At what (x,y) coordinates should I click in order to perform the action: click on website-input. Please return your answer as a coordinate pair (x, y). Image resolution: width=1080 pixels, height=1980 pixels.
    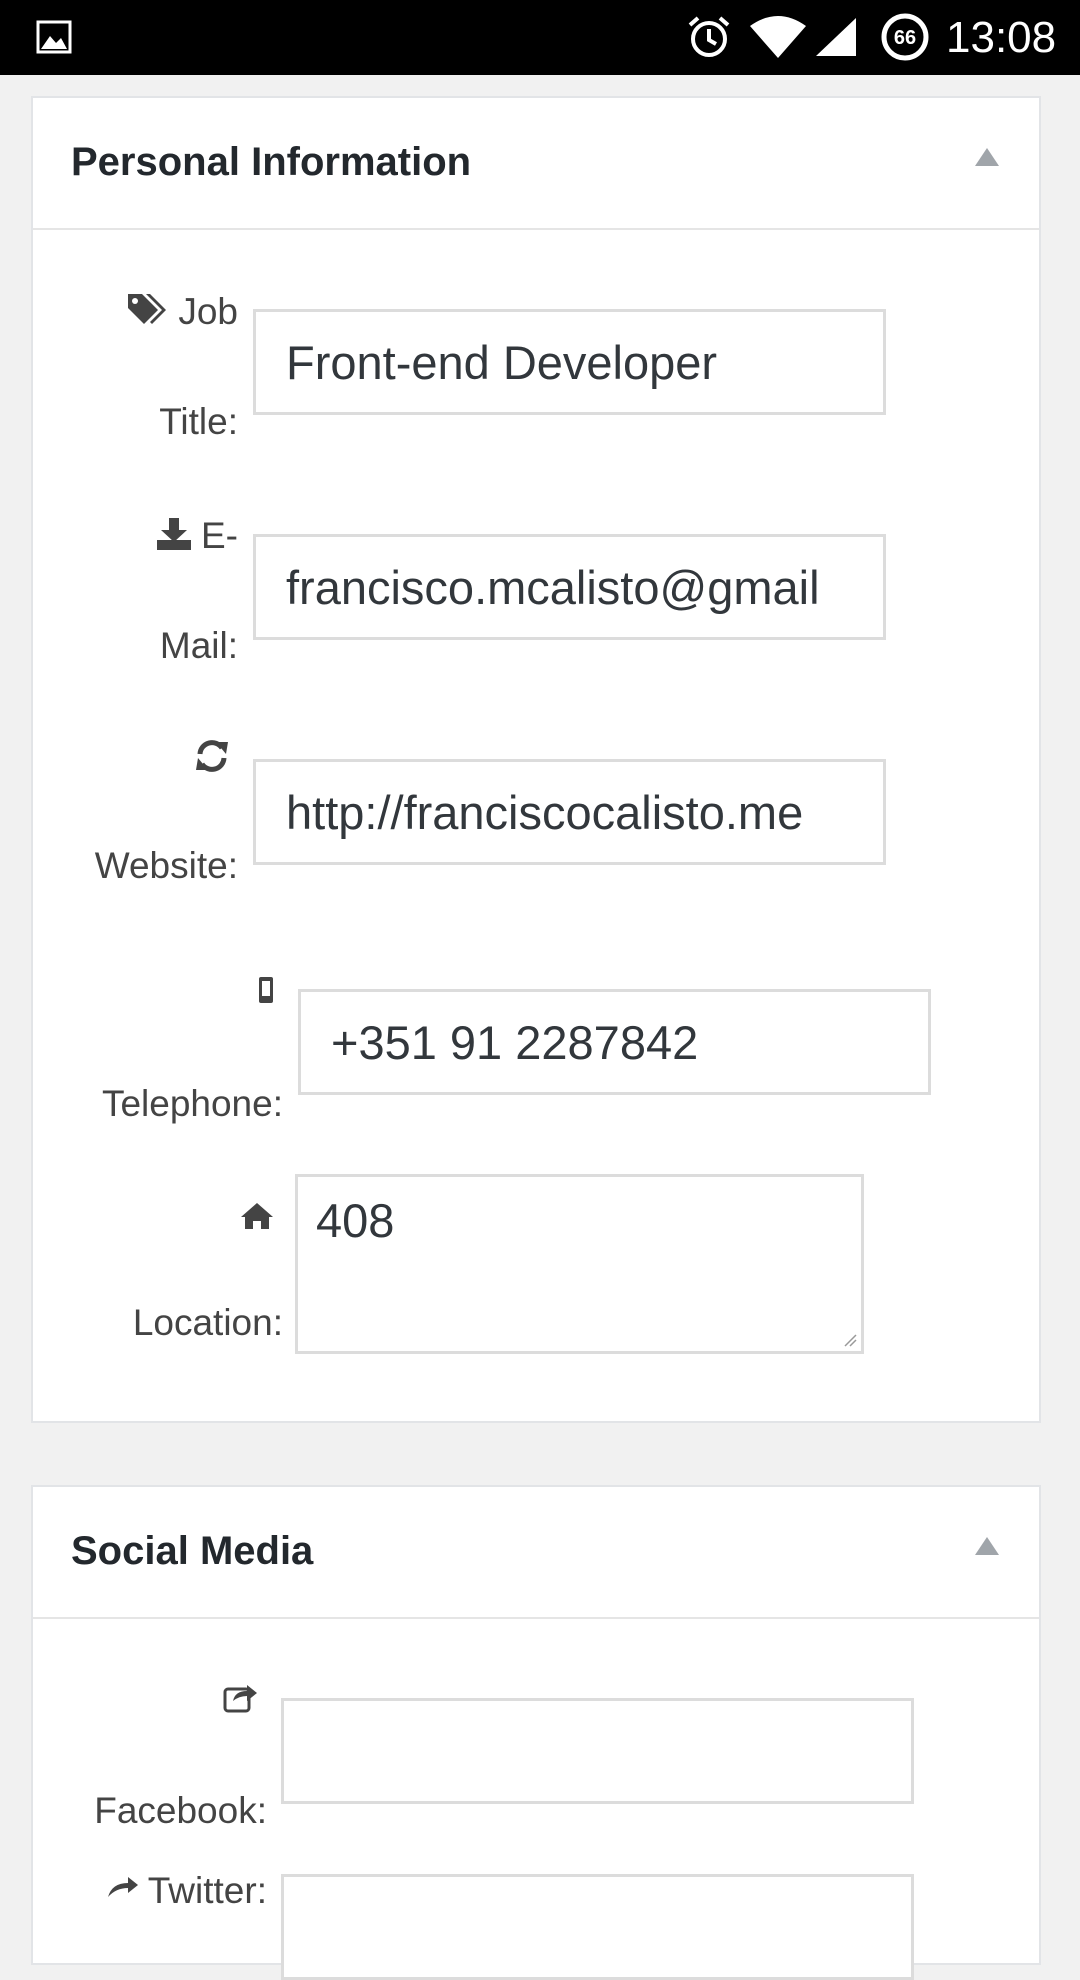
    Looking at the image, I should click on (569, 812).